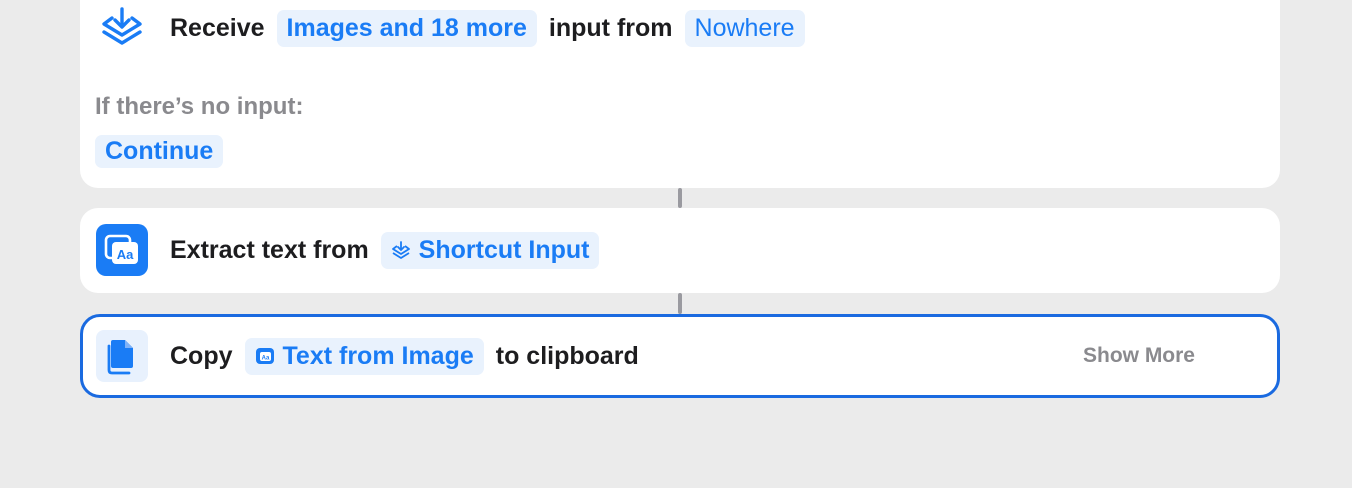  I want to click on extract-text-from-image-icon: Aa, so click(122, 250).